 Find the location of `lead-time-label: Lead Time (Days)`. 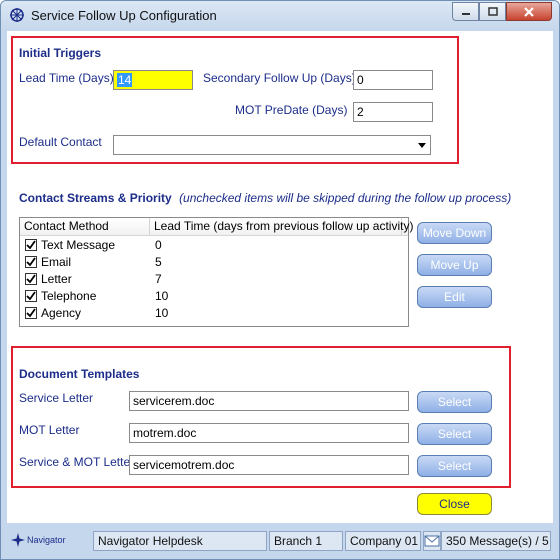

lead-time-label: Lead Time (Days) is located at coordinates (66, 78).